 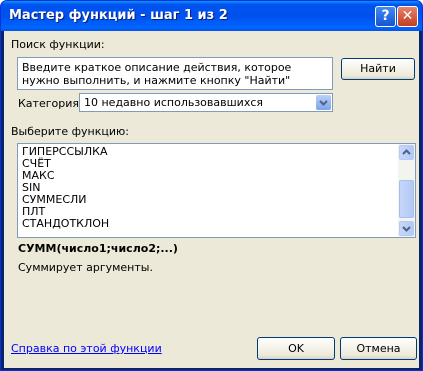 I want to click on help-button: ?, so click(x=385, y=16).